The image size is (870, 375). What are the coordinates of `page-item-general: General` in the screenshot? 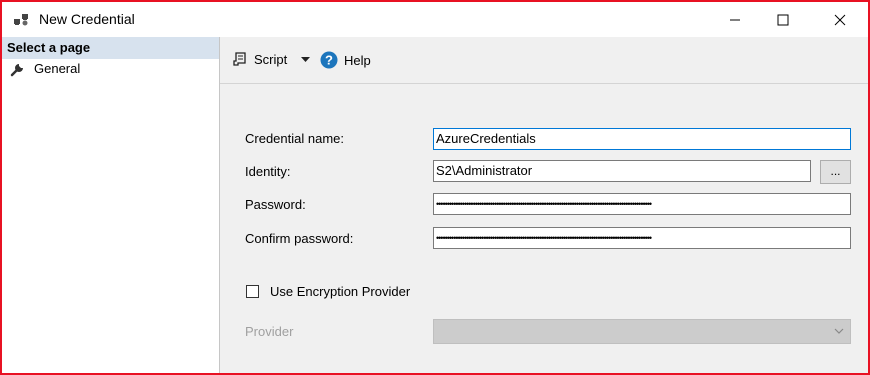 It's located at (110, 69).